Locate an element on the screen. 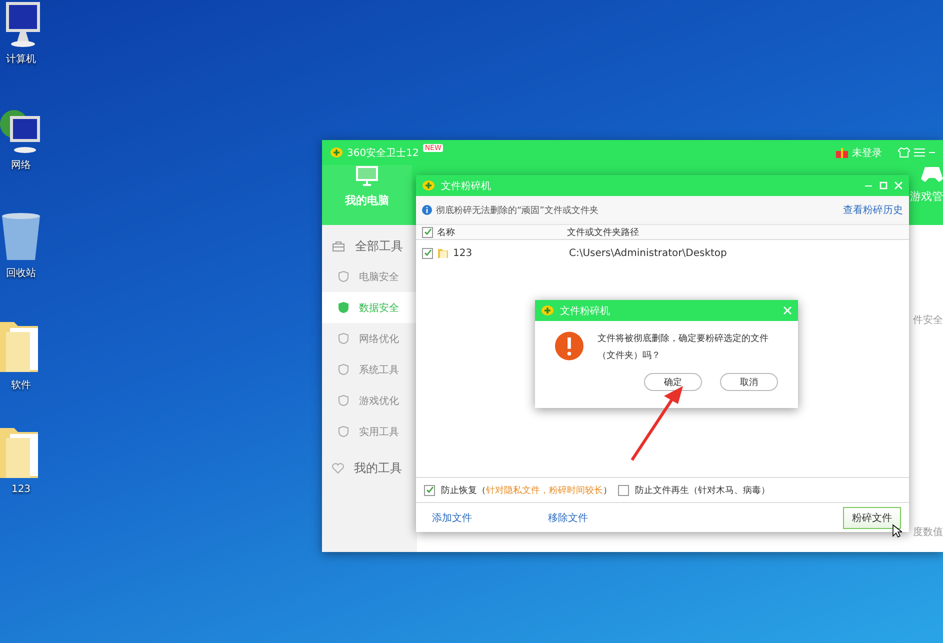 Image resolution: width=943 pixels, height=643 pixels. select-all-checkbox is located at coordinates (427, 232).